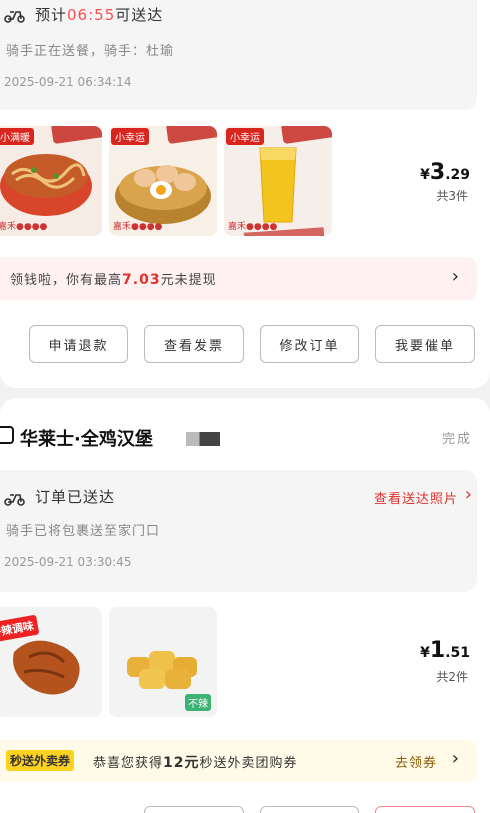  I want to click on coupon-promo-bar: 秒送外卖券 恭喜您获得12元秒送外卖团购券 去领券 ›, so click(238, 761).